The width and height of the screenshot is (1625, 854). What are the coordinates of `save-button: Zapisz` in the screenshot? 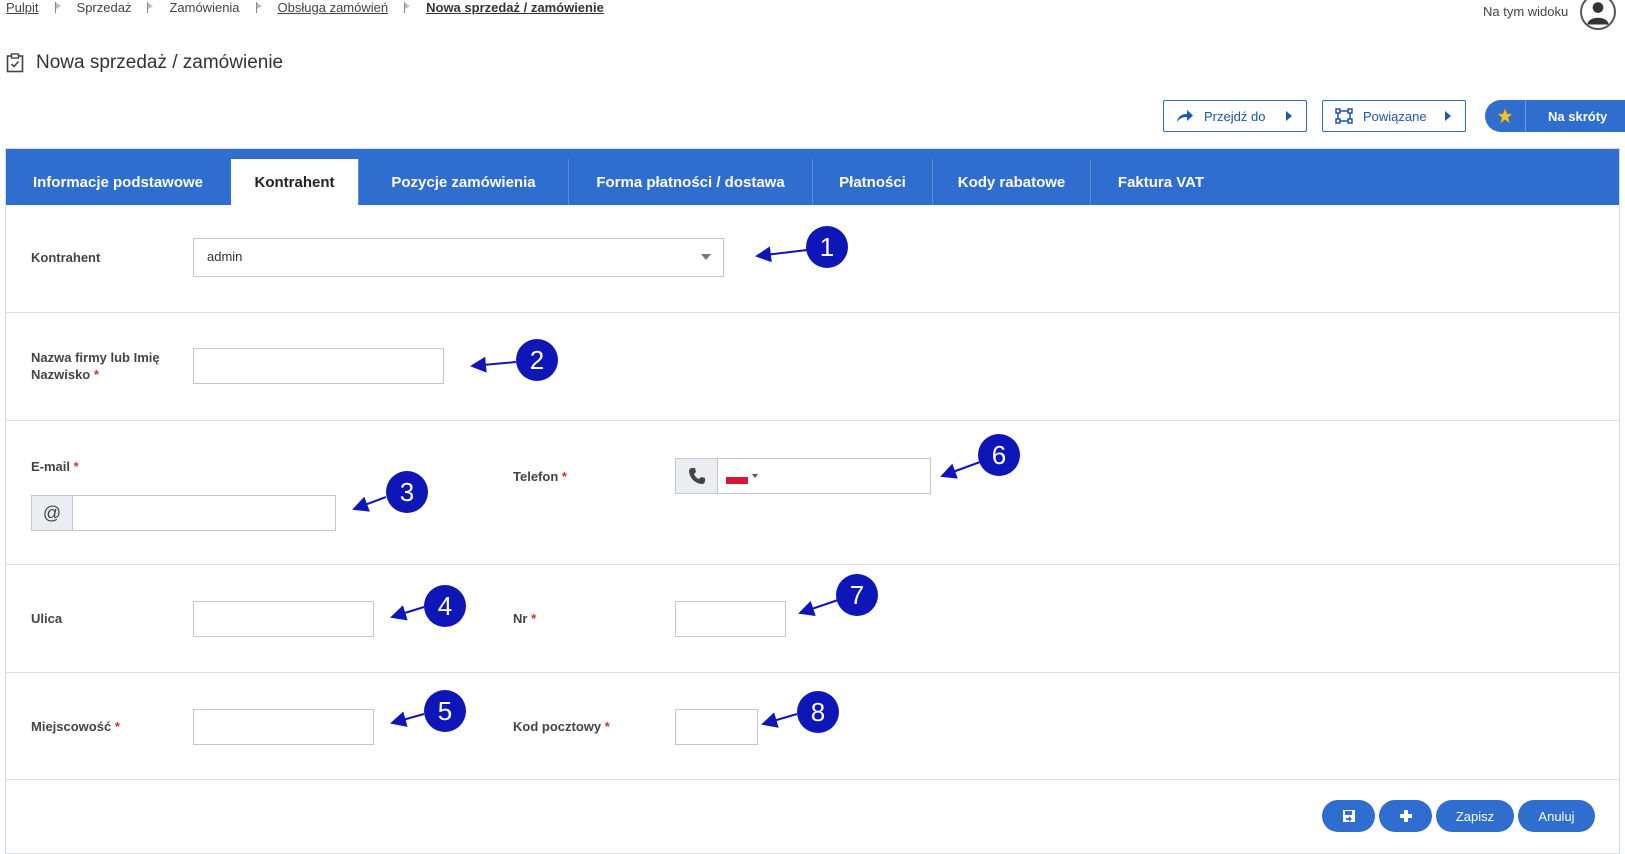 It's located at (1475, 816).